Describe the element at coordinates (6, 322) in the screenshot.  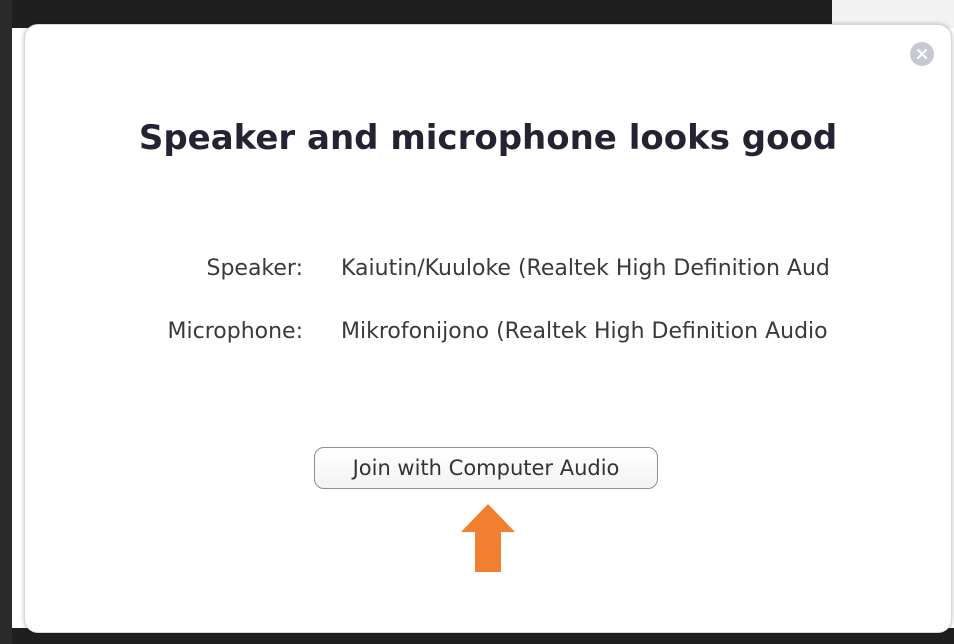
I see `background-window-edge` at that location.